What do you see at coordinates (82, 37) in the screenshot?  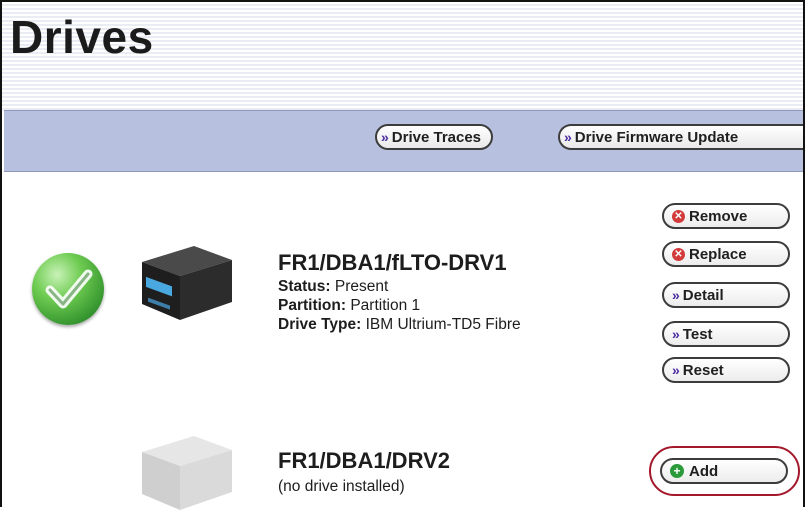 I see `page-title: Drives` at bounding box center [82, 37].